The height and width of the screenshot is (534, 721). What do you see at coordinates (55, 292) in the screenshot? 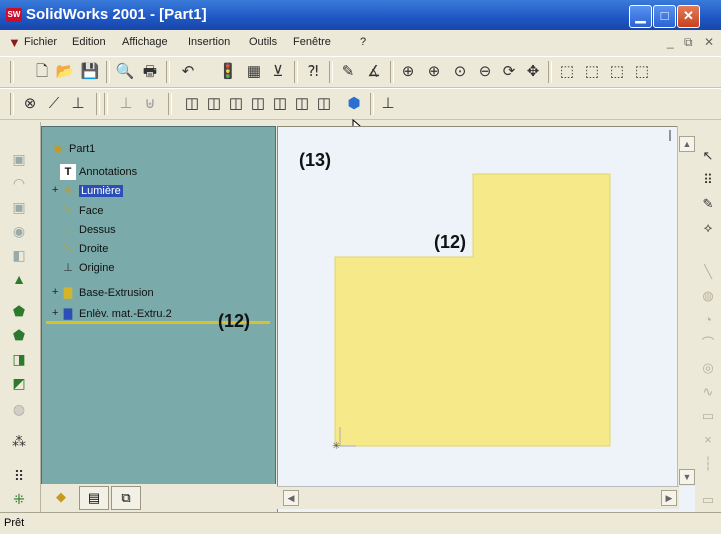
I see `expand-base-extrusion-icon: +` at bounding box center [55, 292].